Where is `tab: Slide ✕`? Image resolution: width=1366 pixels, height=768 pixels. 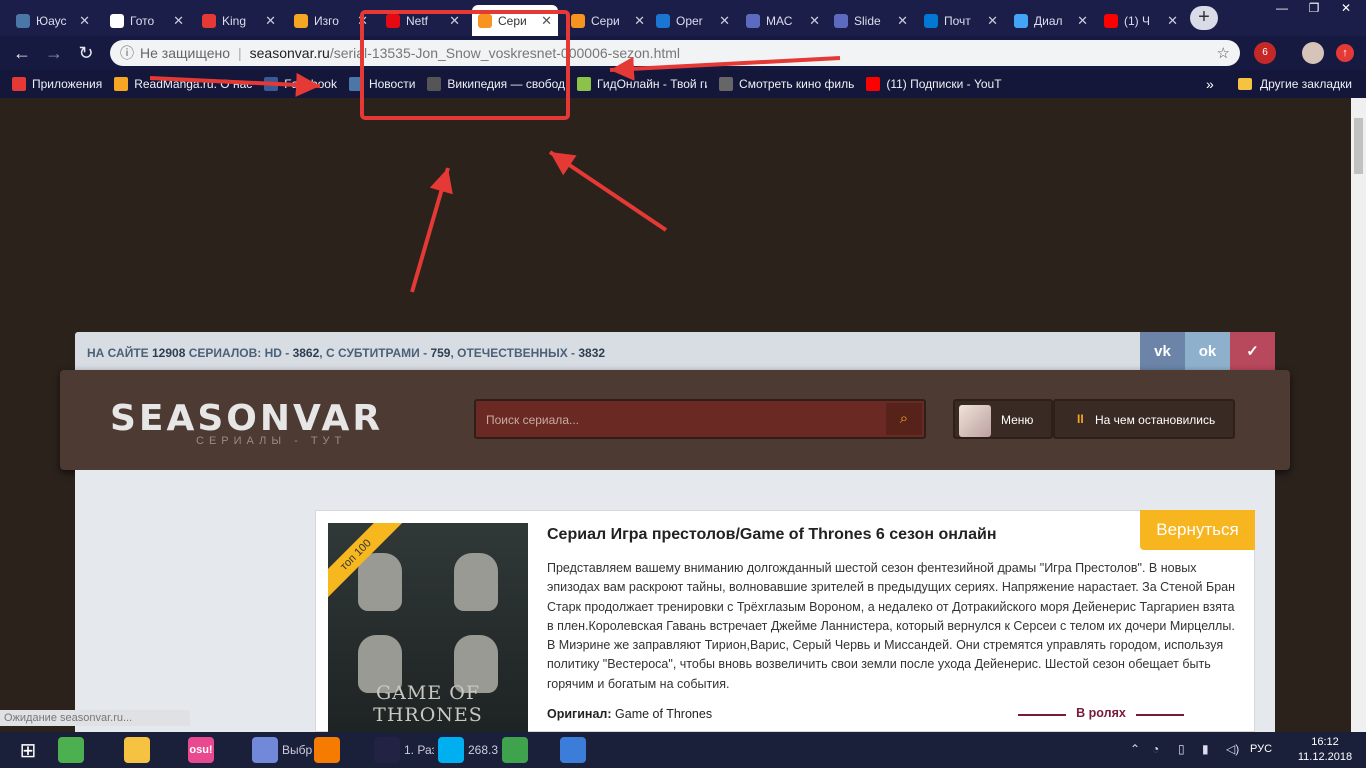 tab: Slide ✕ is located at coordinates (871, 20).